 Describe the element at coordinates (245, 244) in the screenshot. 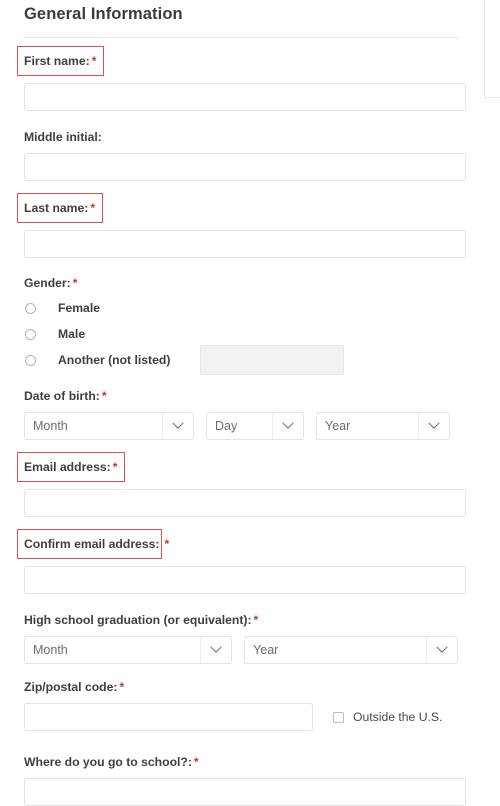

I see `last-name-input` at that location.